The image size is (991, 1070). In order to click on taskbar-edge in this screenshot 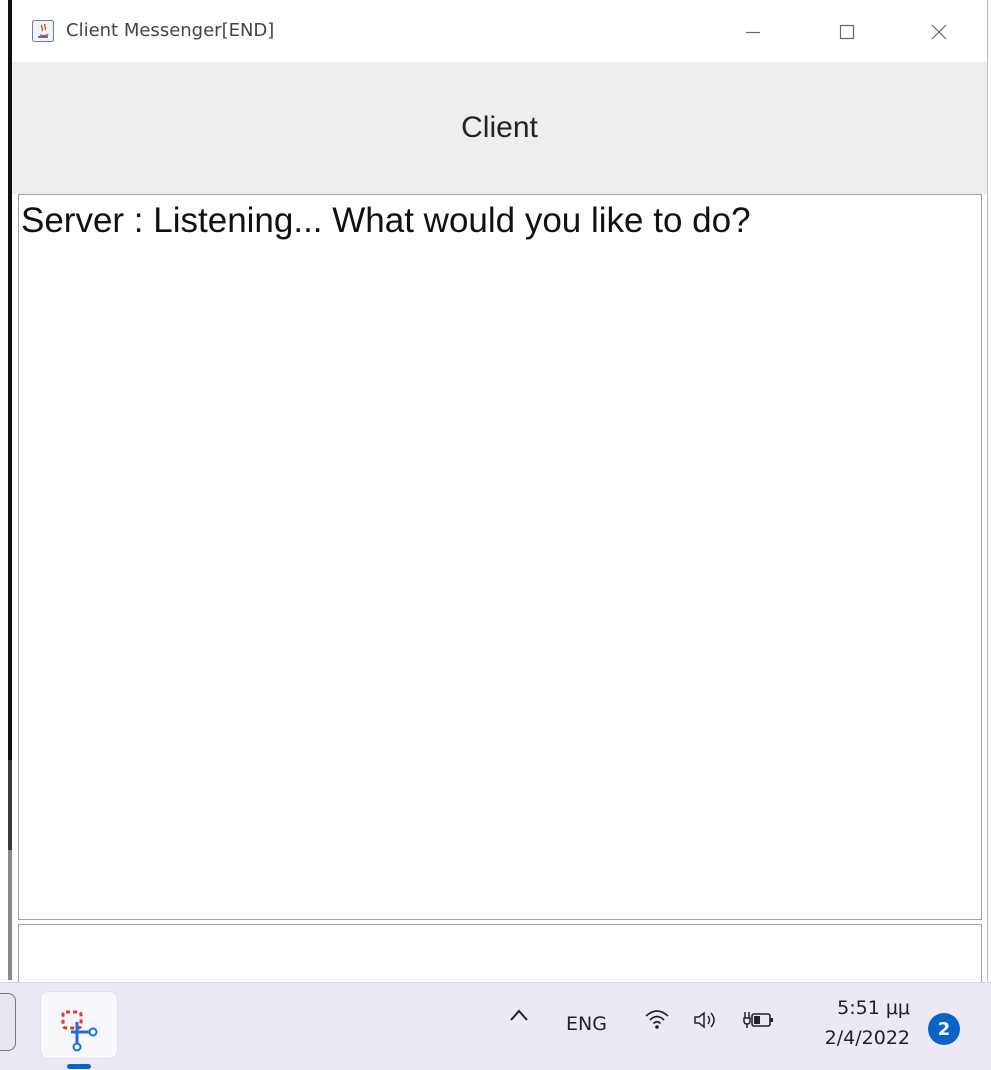, I will do `click(8, 1022)`.